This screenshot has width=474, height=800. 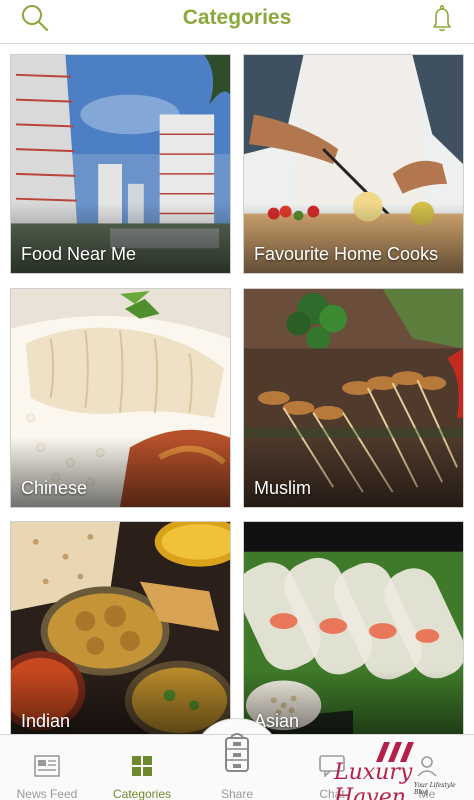 What do you see at coordinates (120, 164) in the screenshot?
I see `category-tile-food-near-me: Food Near Me` at bounding box center [120, 164].